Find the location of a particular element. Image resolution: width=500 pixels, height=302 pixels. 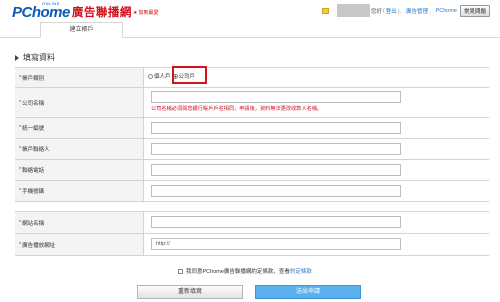

agree-text: 我同意PChome廣告聯播網約定條款，查看 is located at coordinates (238, 272).